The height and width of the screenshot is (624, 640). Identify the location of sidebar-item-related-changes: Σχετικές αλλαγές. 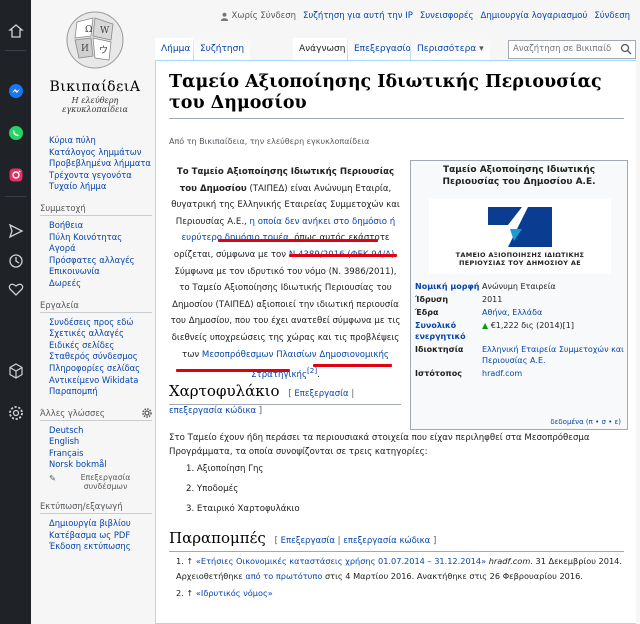
(100, 334).